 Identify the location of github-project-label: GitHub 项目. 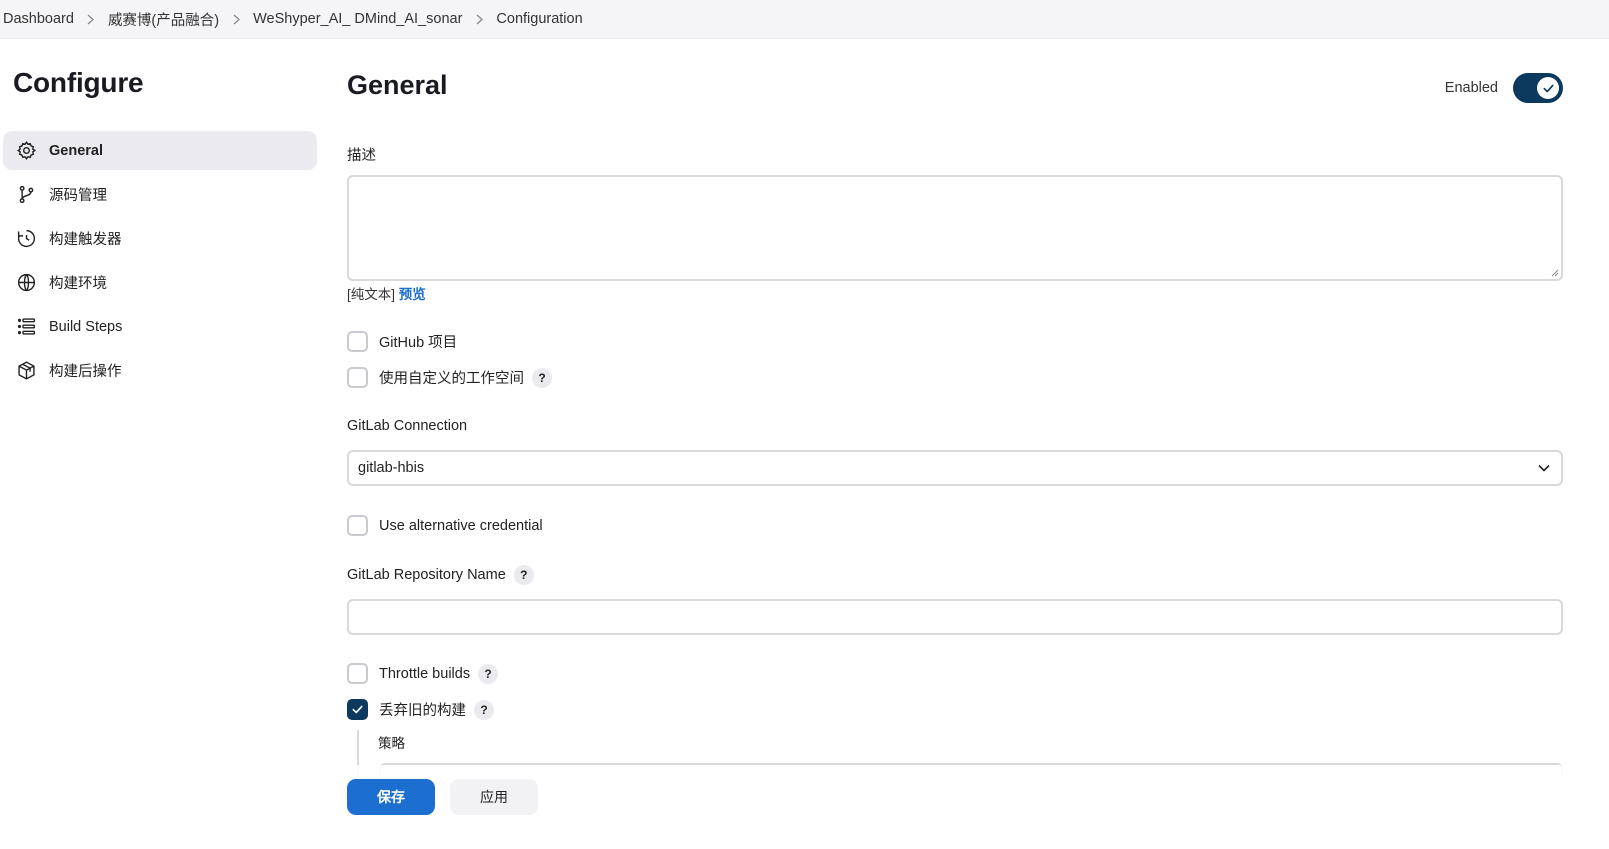
(418, 343).